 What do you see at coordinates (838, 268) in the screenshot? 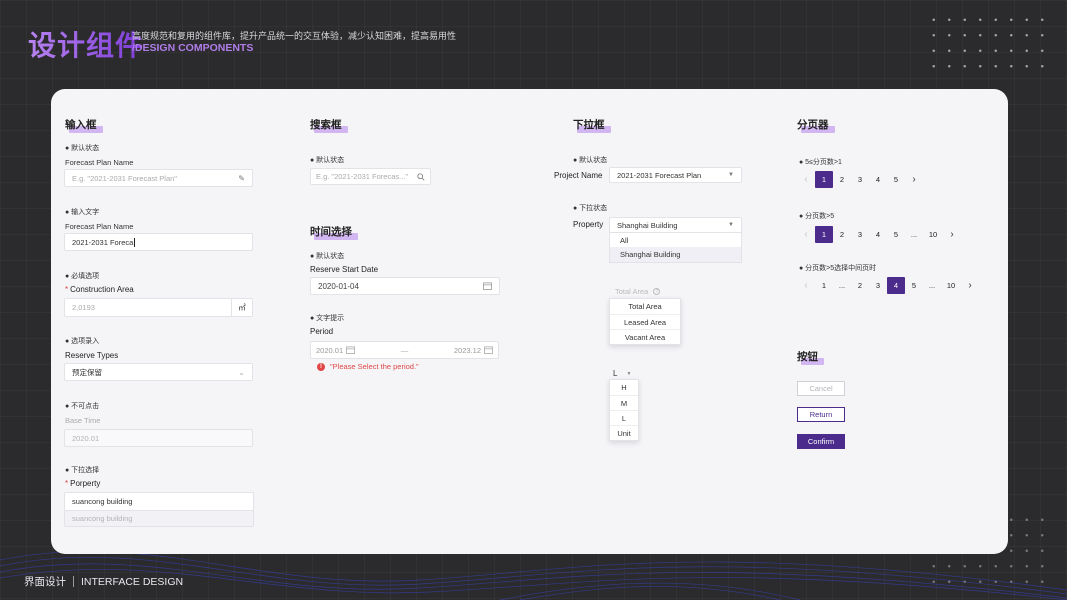
I see `bullet-pager-3: ● 分页数>5选择中间页时` at bounding box center [838, 268].